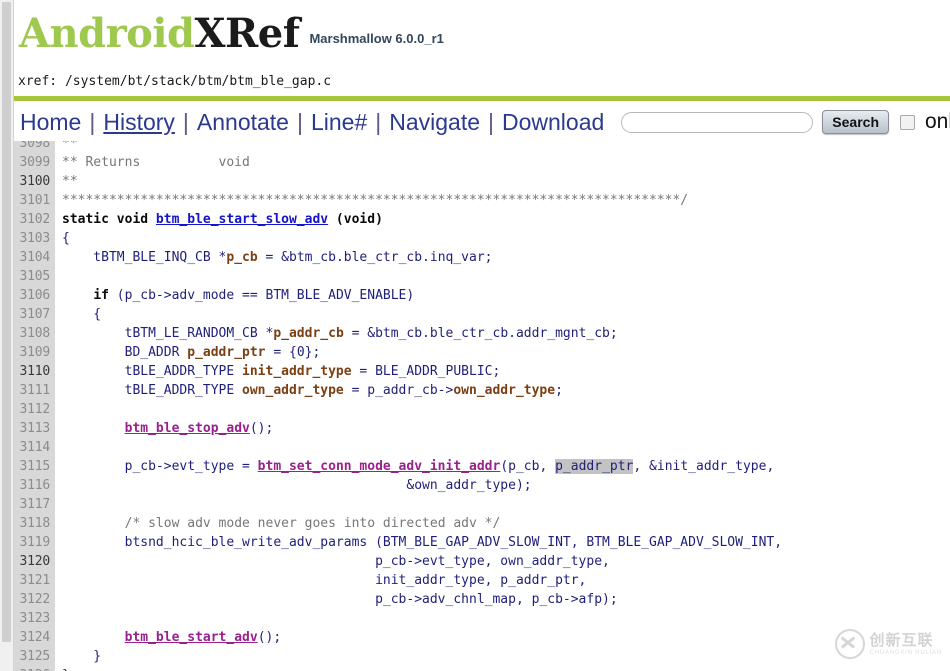  I want to click on code-variable: init_addr_type, so click(297, 371).